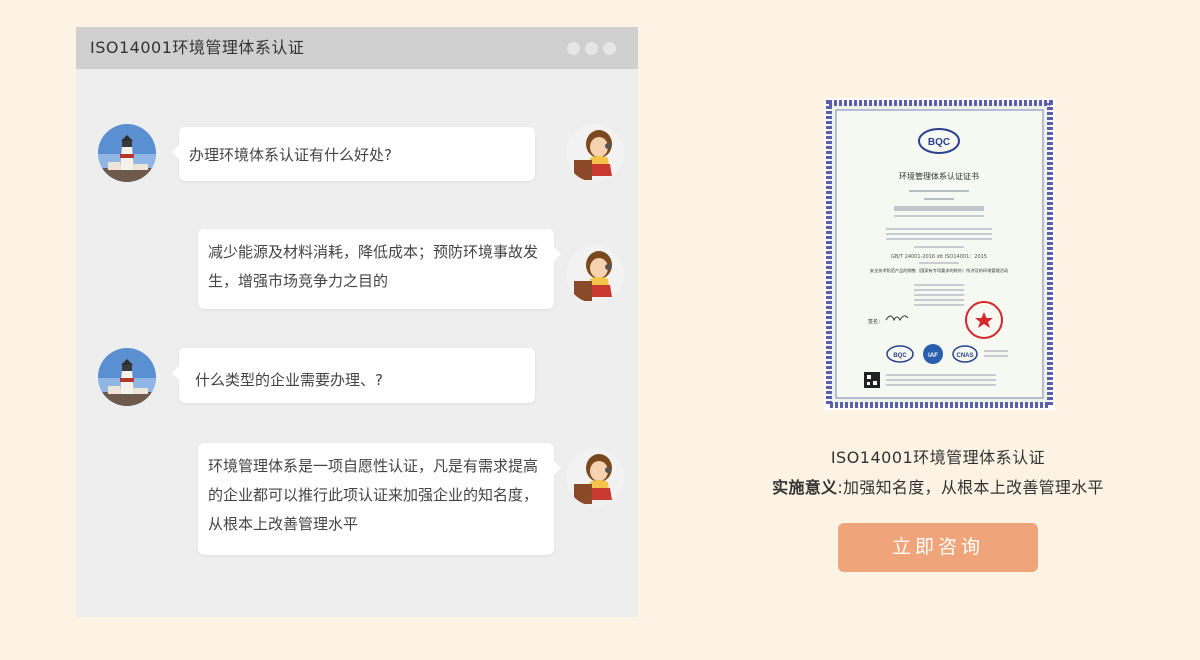 The image size is (1200, 660). What do you see at coordinates (357, 48) in the screenshot?
I see `chat-titlebar: ISO14001环境管理体系认证` at bounding box center [357, 48].